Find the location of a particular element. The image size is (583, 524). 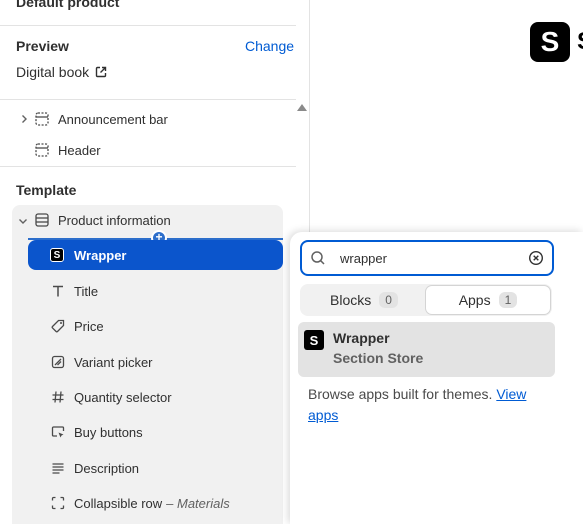

tab-apps: Apps 1 is located at coordinates (488, 300).